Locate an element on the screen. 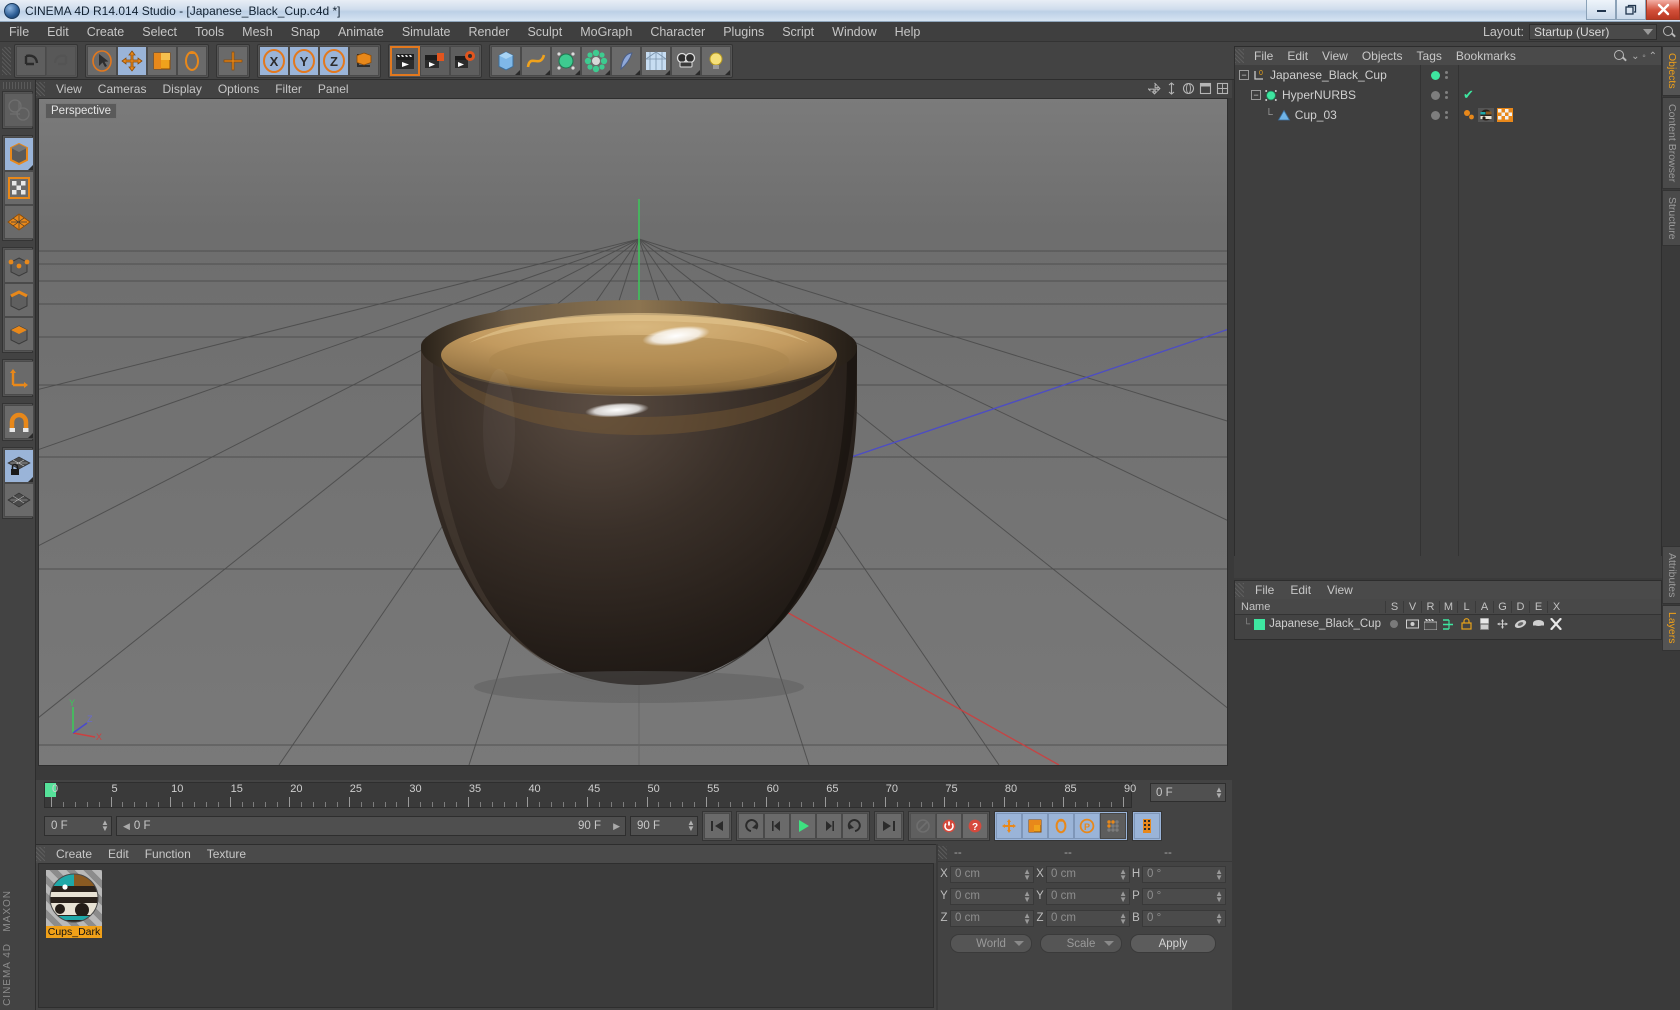 The width and height of the screenshot is (1680, 1010). dolly-icon is located at coordinates (1171, 88).